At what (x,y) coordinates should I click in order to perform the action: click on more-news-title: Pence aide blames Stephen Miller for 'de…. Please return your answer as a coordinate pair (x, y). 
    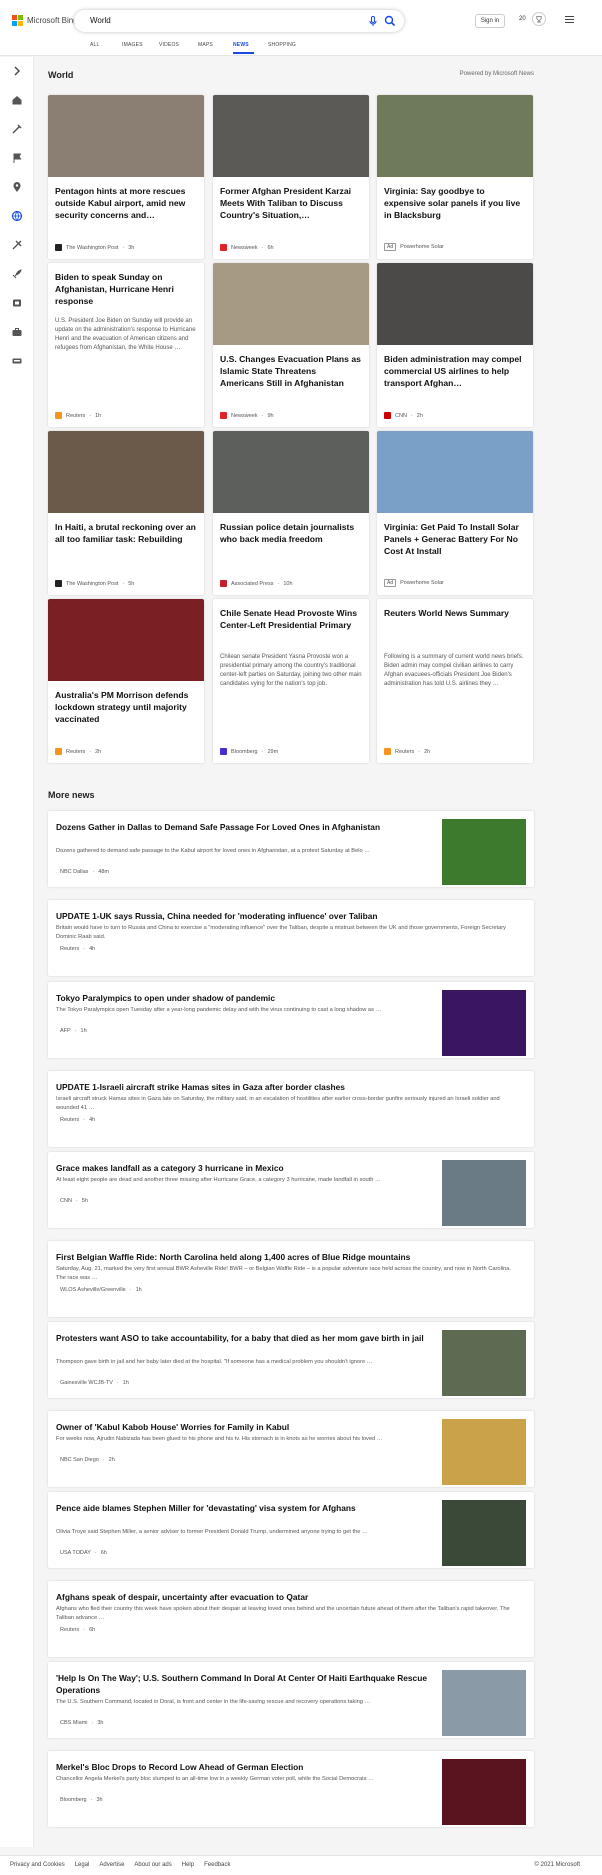
    Looking at the image, I should click on (246, 1508).